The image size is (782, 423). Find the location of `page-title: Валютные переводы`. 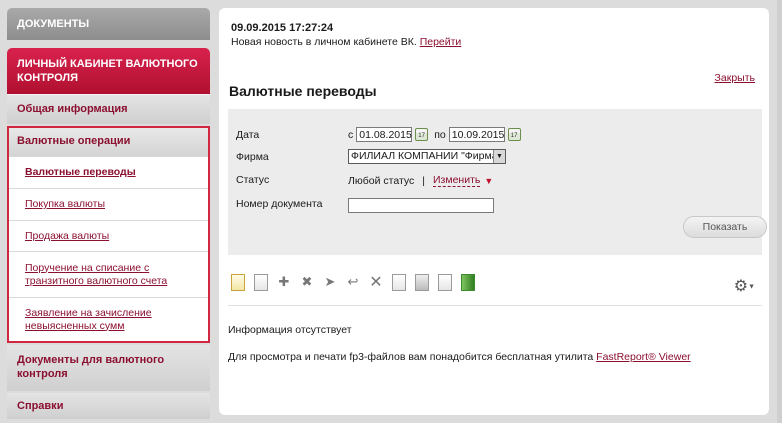

page-title: Валютные переводы is located at coordinates (303, 91).